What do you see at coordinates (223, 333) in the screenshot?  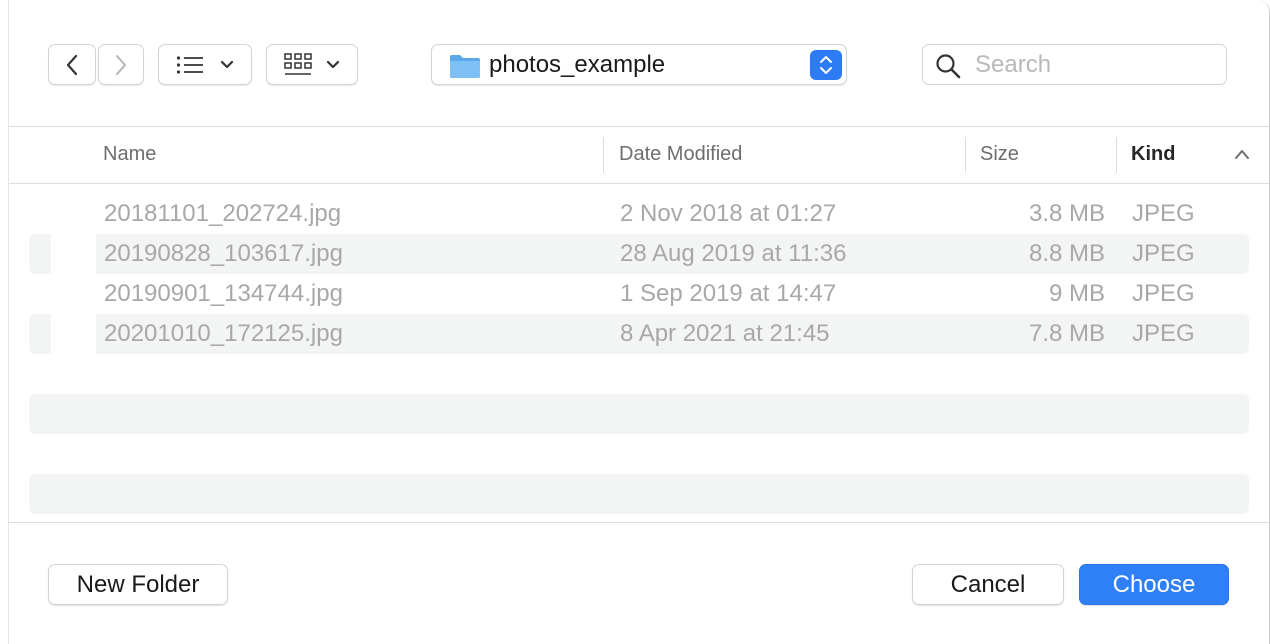 I see `file-name: 20201010_172125.jpg` at bounding box center [223, 333].